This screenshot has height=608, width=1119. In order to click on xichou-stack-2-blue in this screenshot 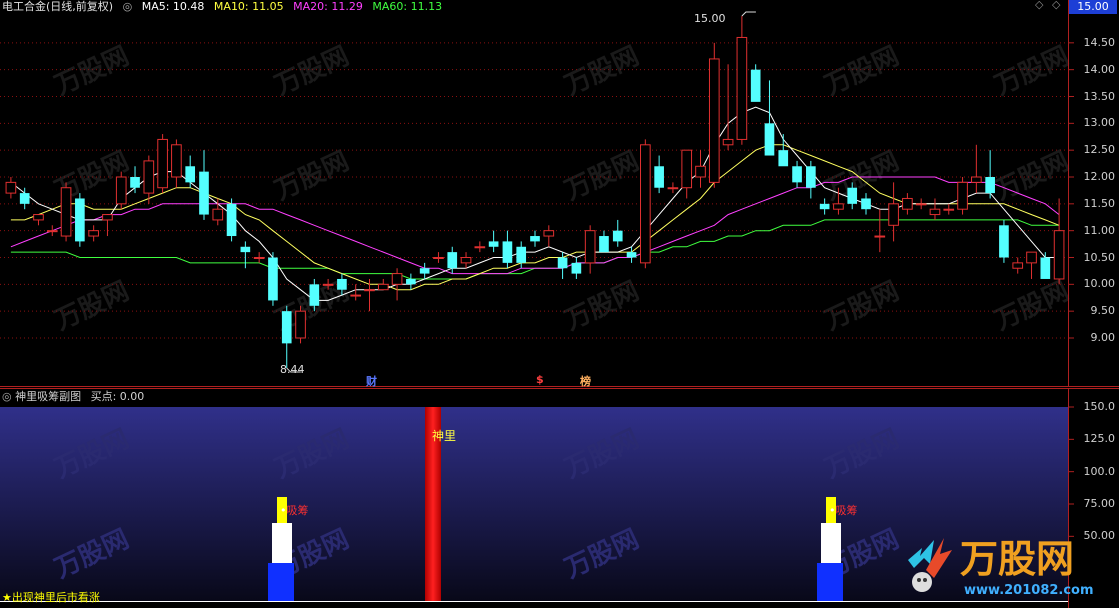, I will do `click(830, 582)`.